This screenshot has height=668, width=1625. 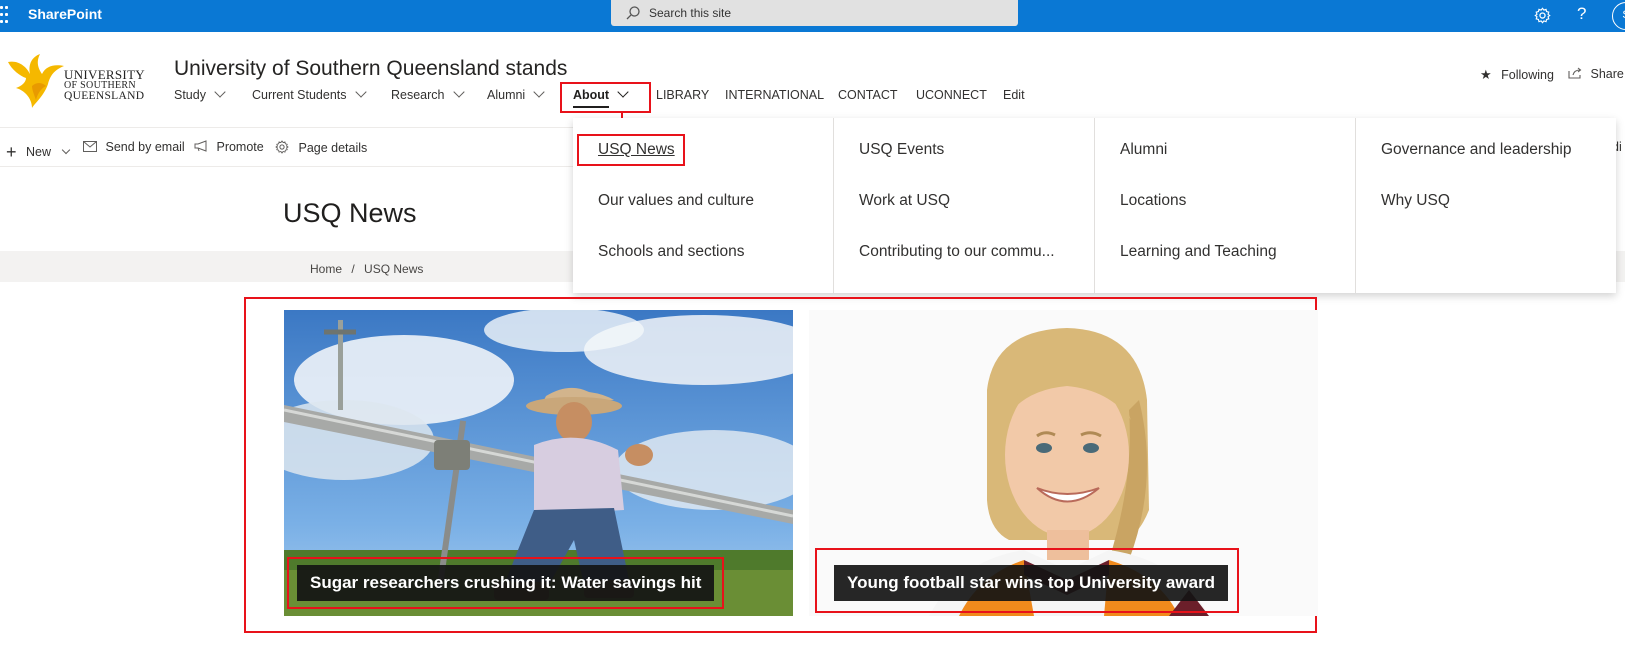 What do you see at coordinates (1225, 205) in the screenshot?
I see `mega-column-3: Alumni Locations Learning and Teaching` at bounding box center [1225, 205].